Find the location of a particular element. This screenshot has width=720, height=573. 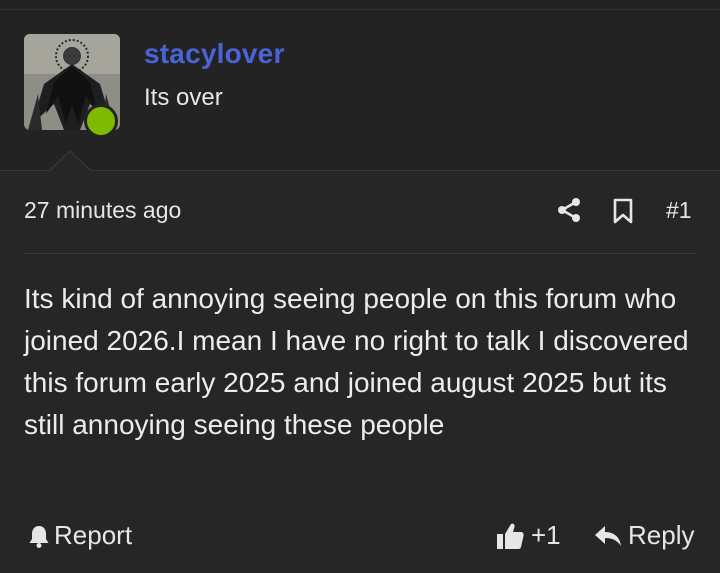

user-title: Its over is located at coordinates (183, 97).